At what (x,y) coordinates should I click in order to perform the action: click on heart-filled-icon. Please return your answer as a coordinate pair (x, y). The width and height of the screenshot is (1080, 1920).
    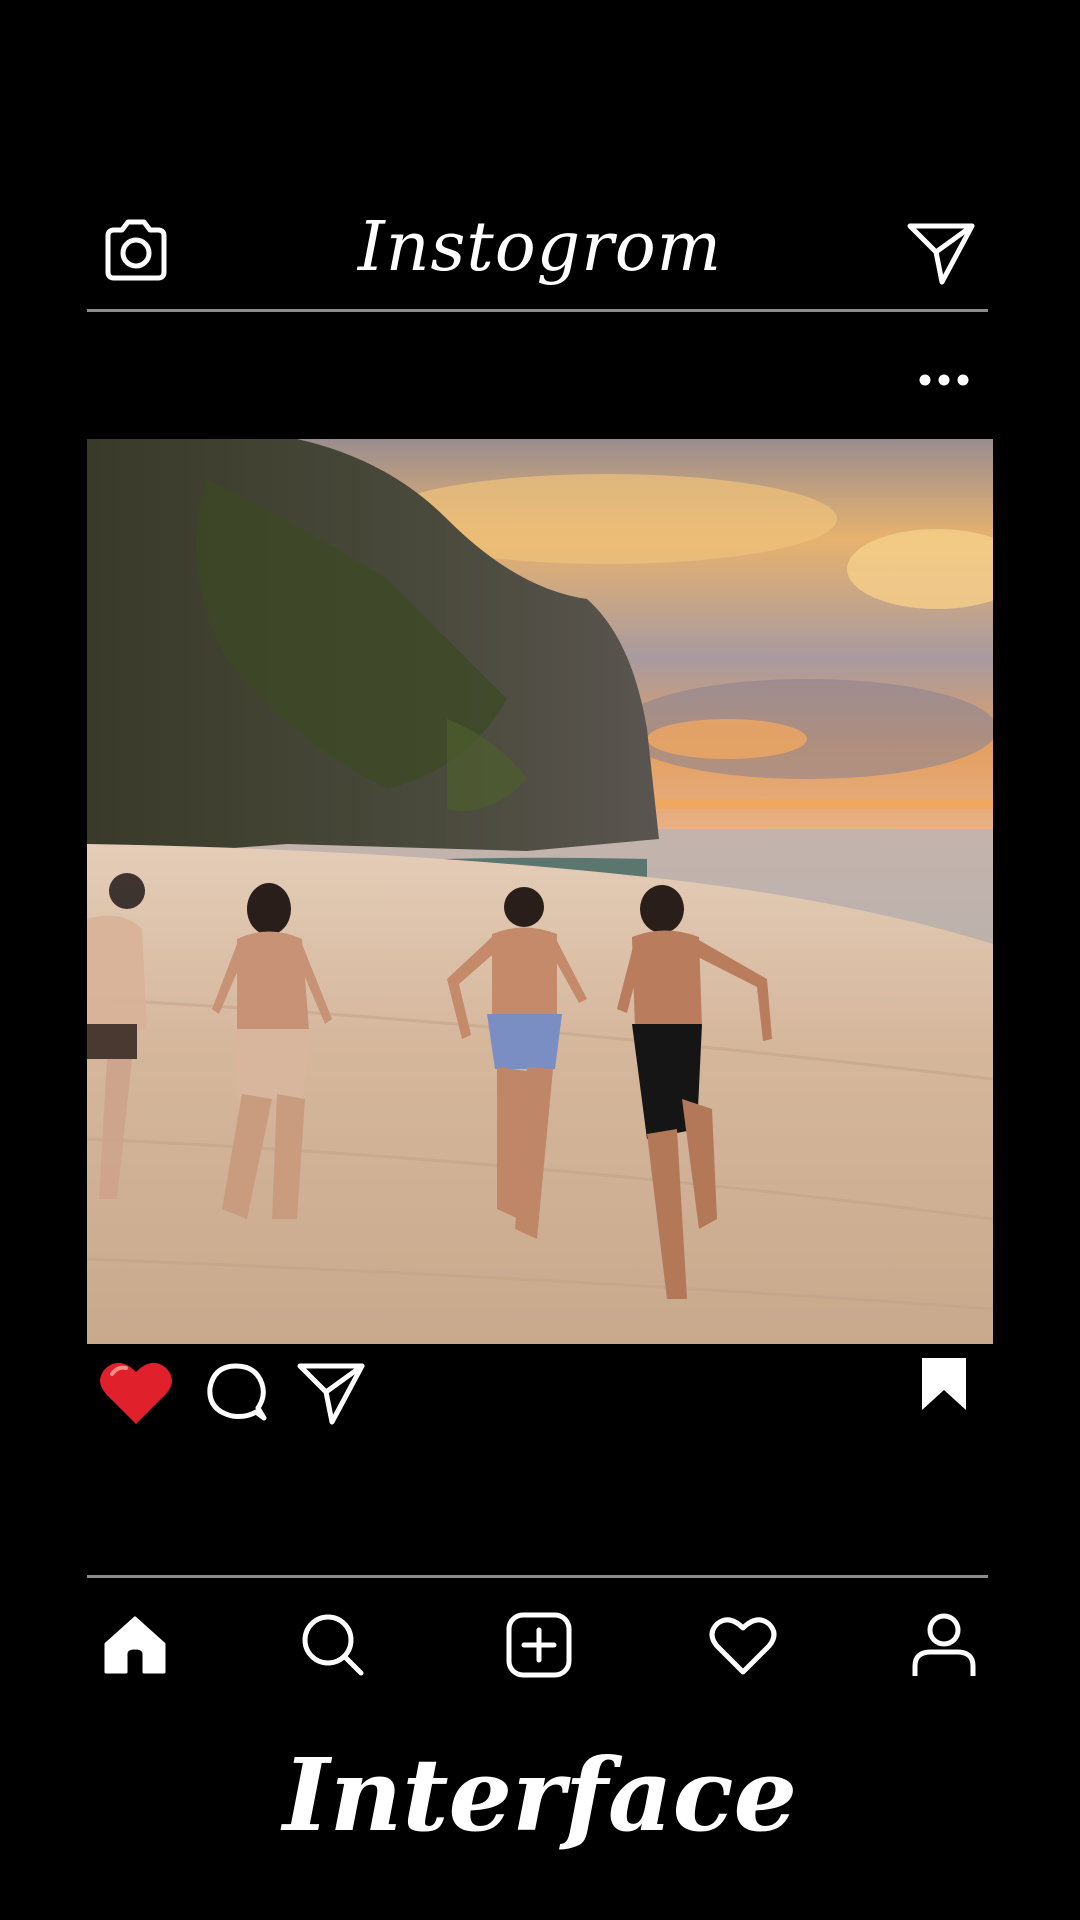
    Looking at the image, I should click on (136, 1393).